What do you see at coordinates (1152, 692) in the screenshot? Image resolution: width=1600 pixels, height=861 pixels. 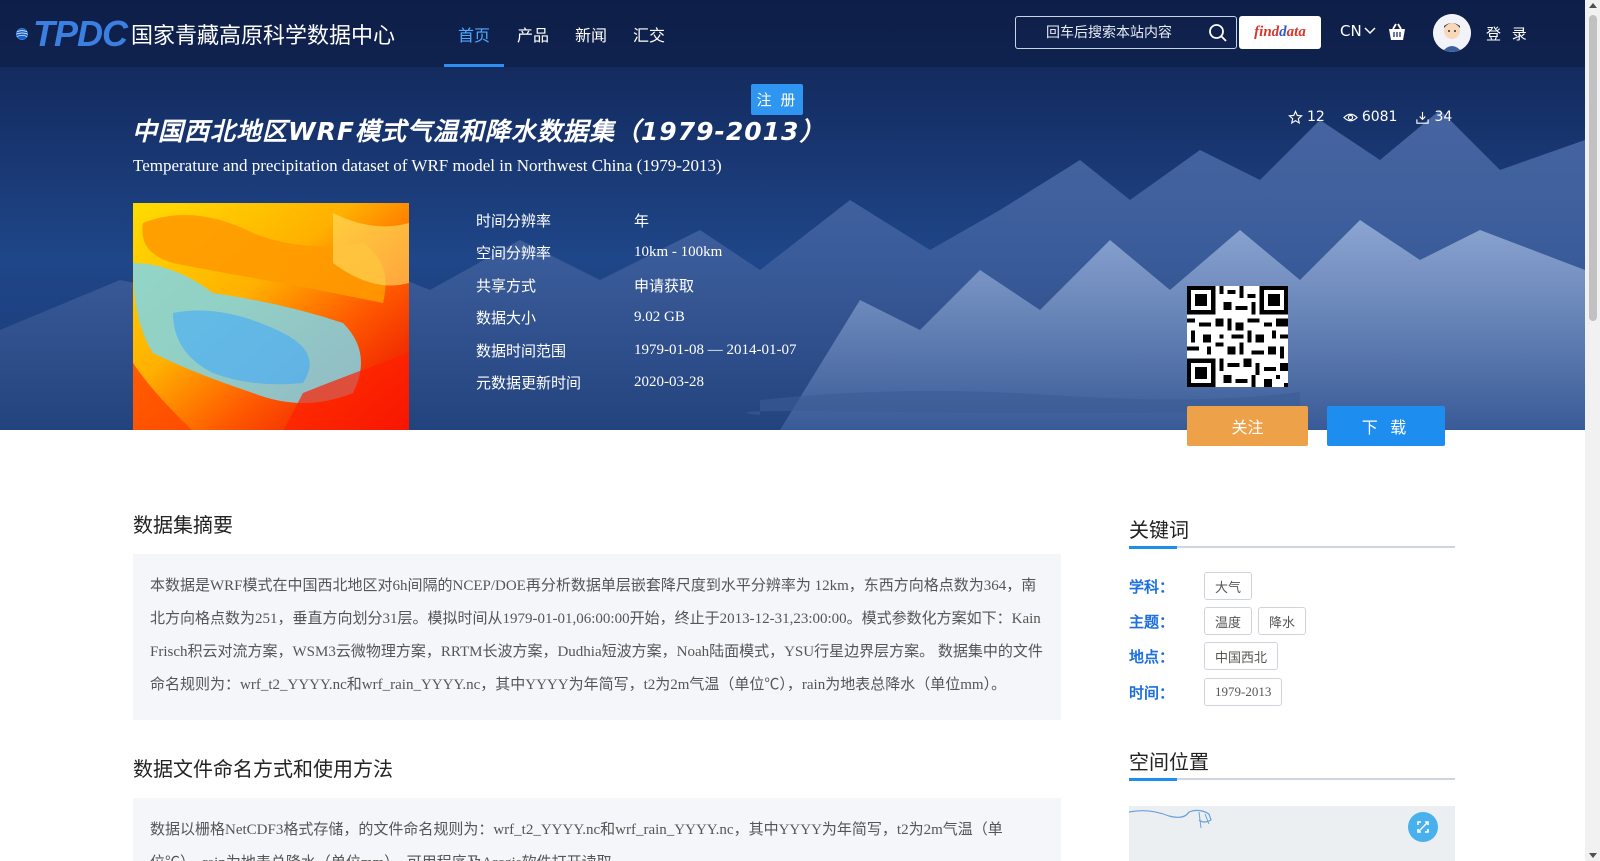 I see `keyword-label: 时间：` at bounding box center [1152, 692].